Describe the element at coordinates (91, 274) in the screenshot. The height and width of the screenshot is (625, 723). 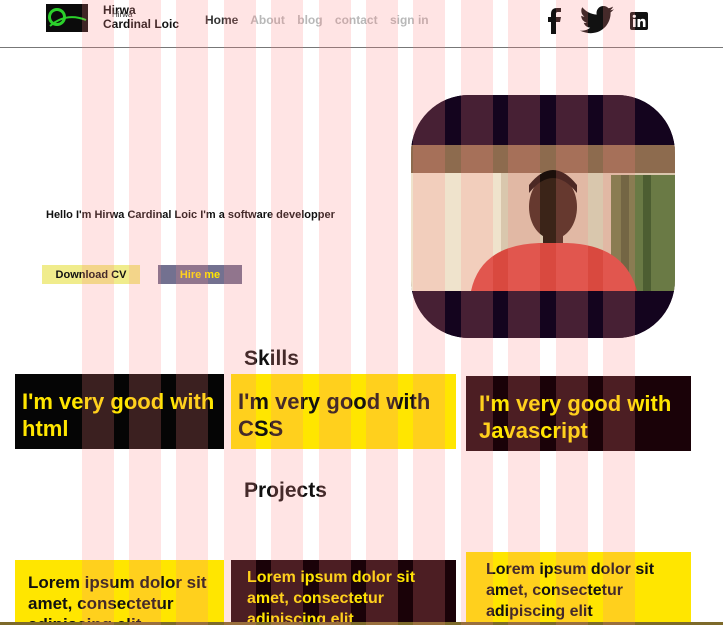
I see `download-cv-button: Download CV` at that location.